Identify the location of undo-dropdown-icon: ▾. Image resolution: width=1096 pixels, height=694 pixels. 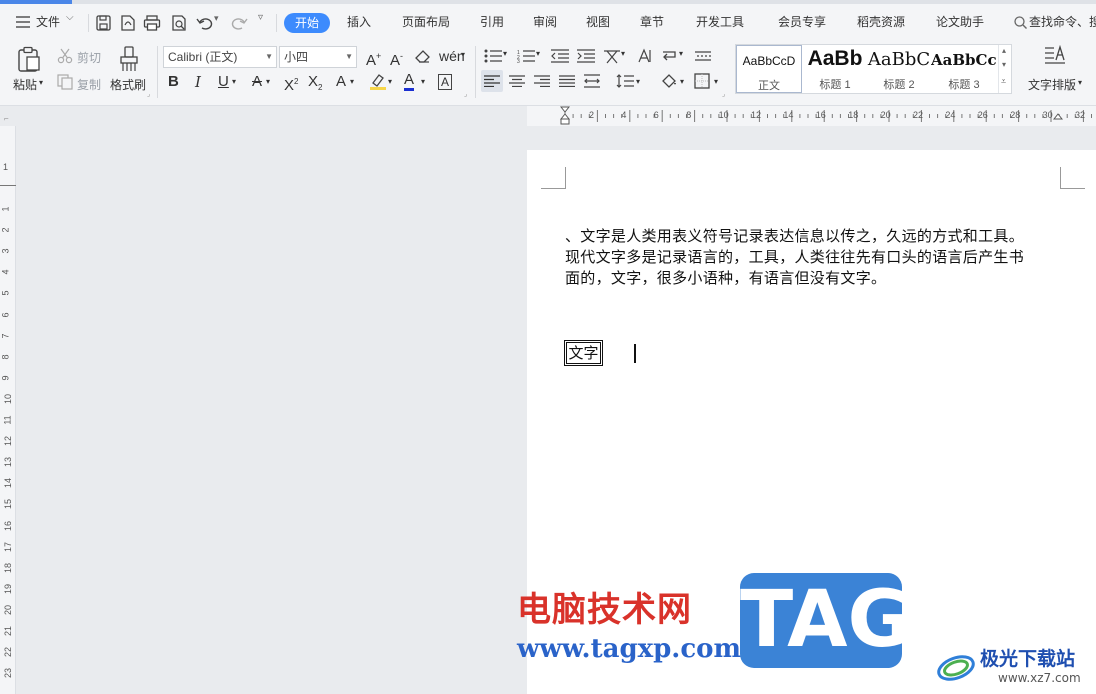
(216, 18).